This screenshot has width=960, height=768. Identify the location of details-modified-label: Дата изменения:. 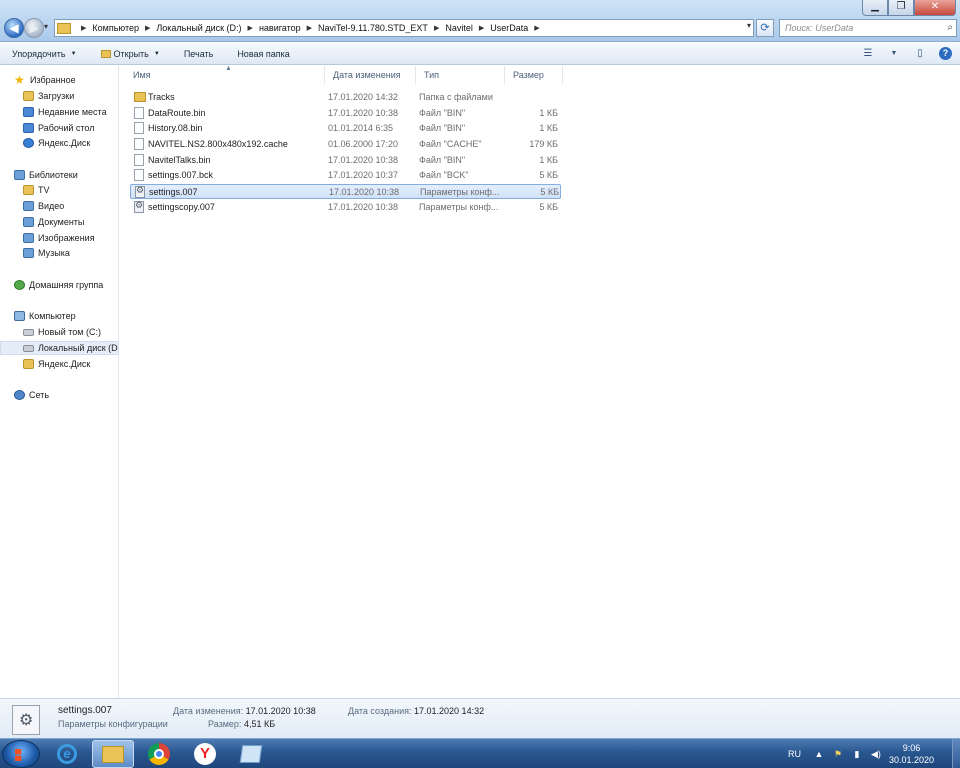
(208, 711).